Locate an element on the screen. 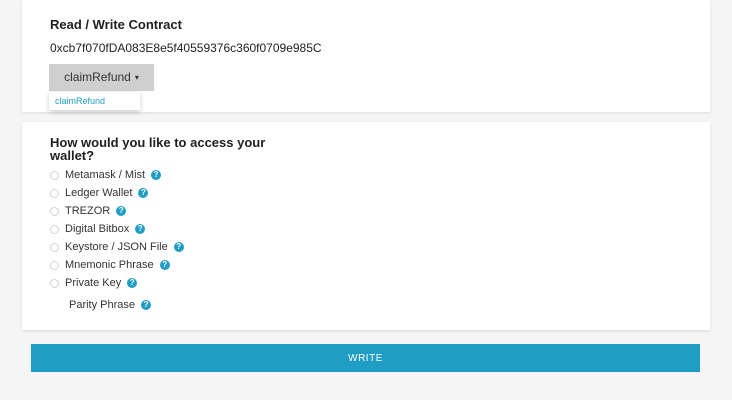  option-mnemonic-phrase: Mnemonic Phrase ? is located at coordinates (110, 265).